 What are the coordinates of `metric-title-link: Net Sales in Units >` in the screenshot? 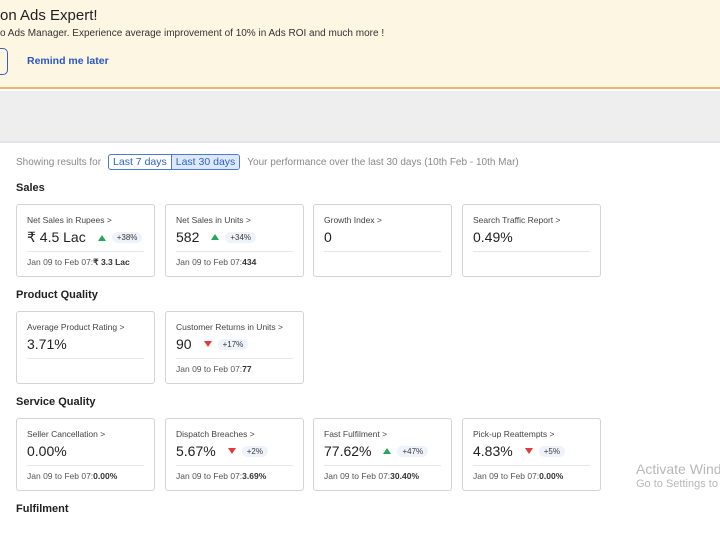 It's located at (213, 220).